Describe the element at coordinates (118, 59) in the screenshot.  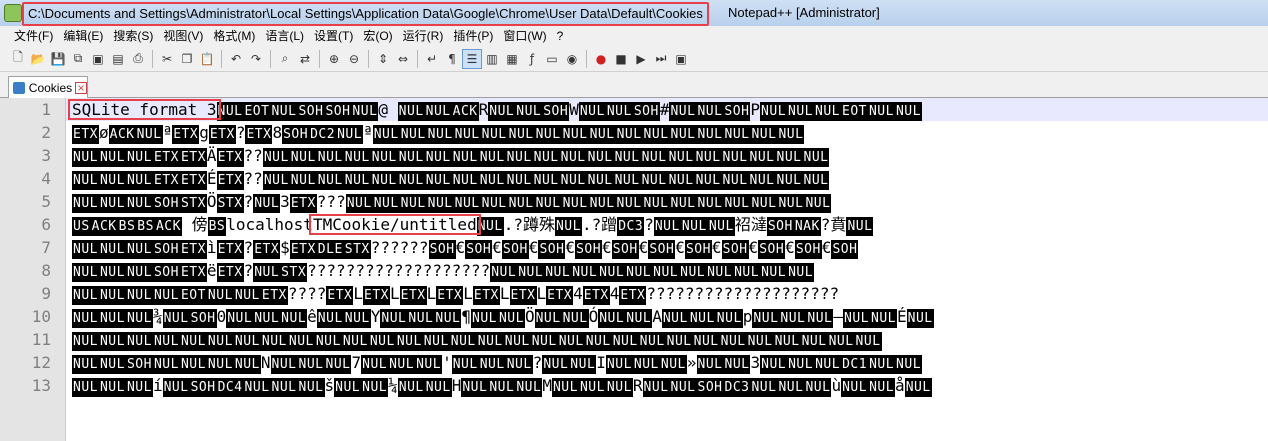
I see `close-all-icon: ▤` at that location.